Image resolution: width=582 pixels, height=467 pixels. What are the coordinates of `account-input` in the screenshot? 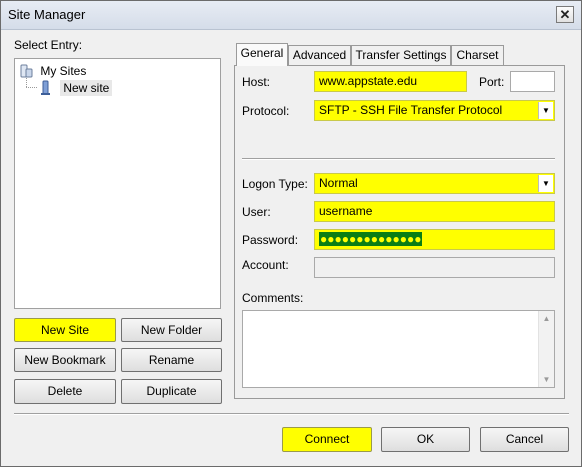 It's located at (434, 267).